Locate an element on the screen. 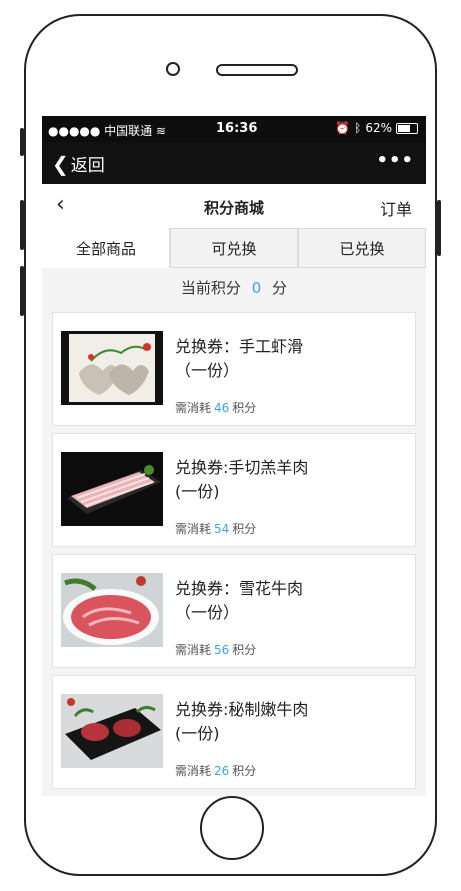  list-item: 兑换券：手工虾滑 （一份） 需消耗 46 积分 is located at coordinates (234, 369).